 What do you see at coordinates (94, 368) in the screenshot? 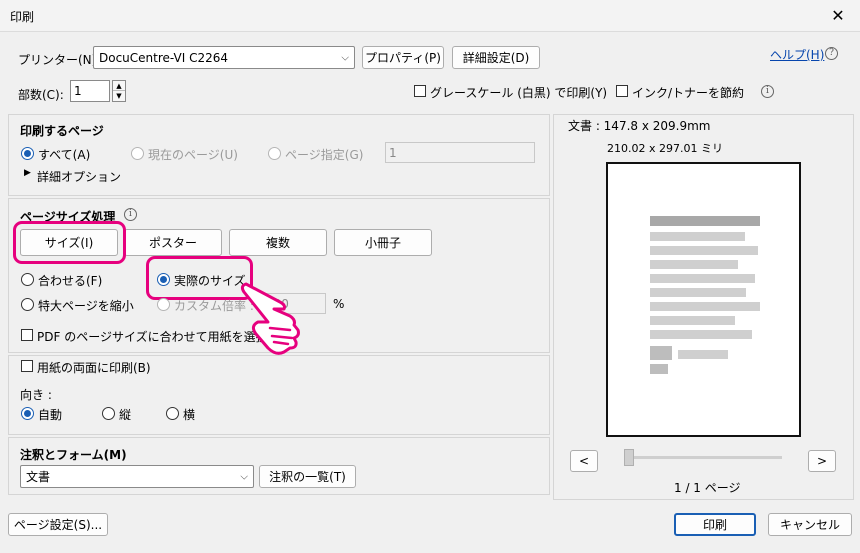
I see `duplex-label: 用紙の両面に印刷(B)` at bounding box center [94, 368].